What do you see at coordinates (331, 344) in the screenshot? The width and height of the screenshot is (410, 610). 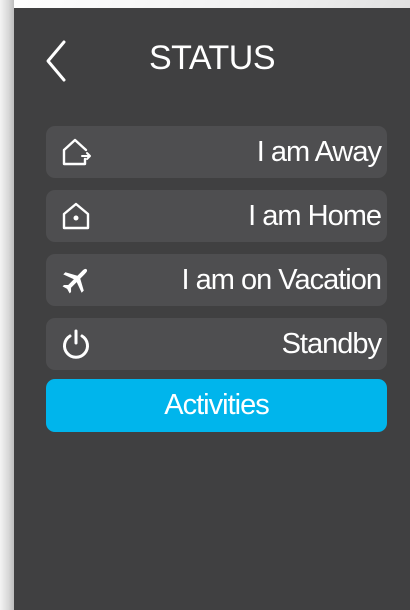 I see `status-option-label: Standby` at bounding box center [331, 344].